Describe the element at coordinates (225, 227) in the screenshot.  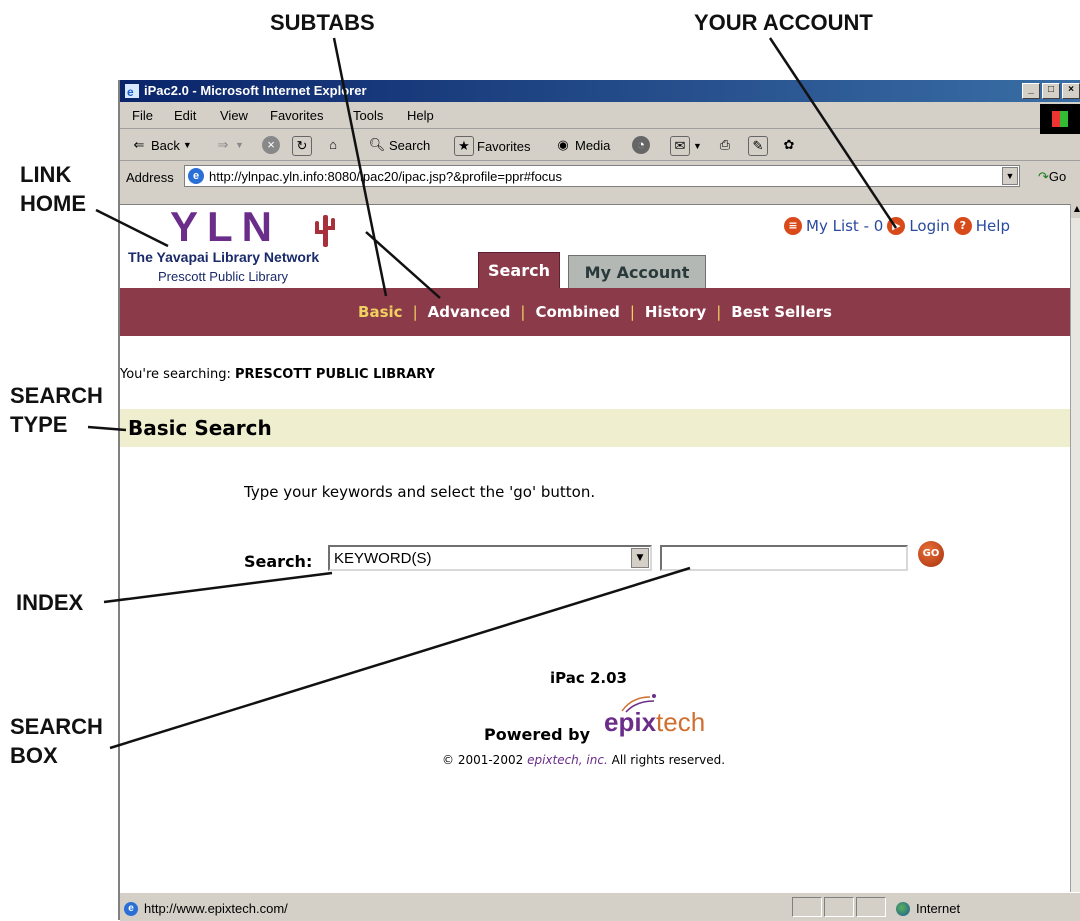
I see `yln-logo: YLN` at that location.